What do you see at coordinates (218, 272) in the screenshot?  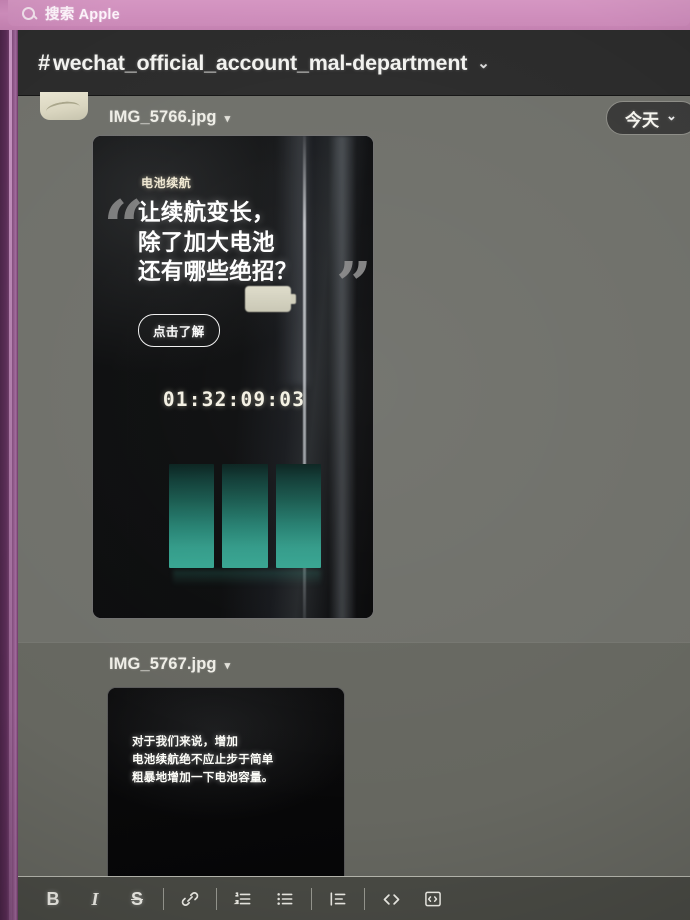 I see `headline-line-3: 还有哪些绝招？` at bounding box center [218, 272].